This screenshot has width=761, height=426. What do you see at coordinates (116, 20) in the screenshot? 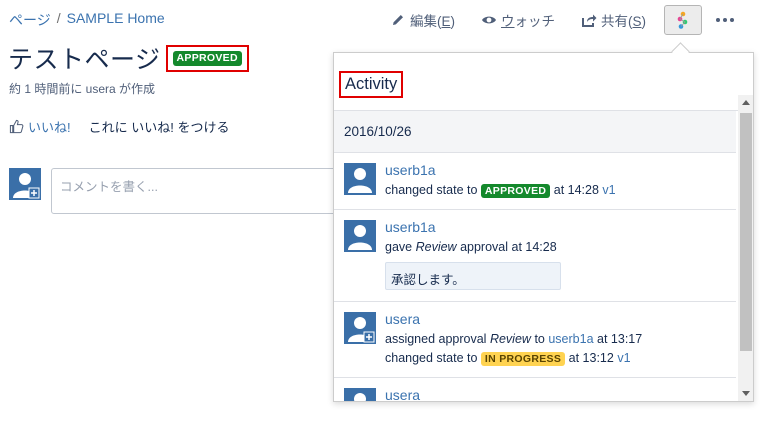
I see `breadcrumb-sample-home: SAMPLE Home` at bounding box center [116, 20].